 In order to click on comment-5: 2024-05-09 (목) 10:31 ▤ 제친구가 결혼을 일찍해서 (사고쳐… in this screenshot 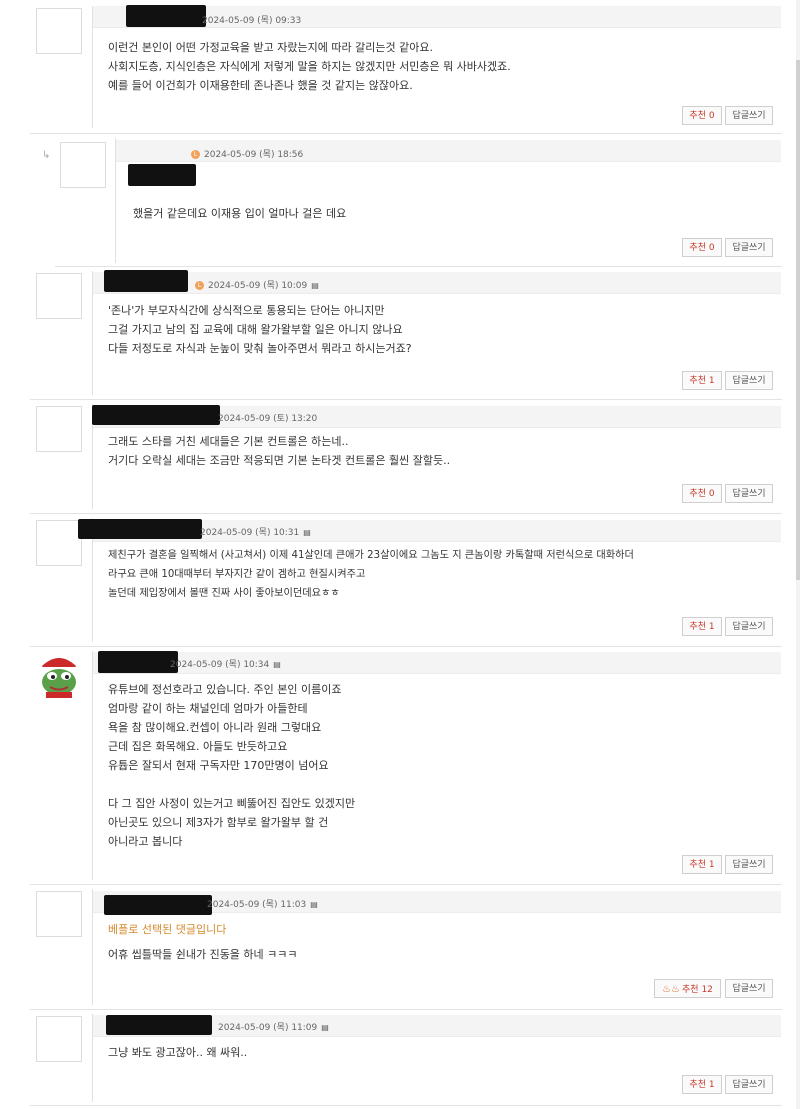, I will do `click(406, 580)`.